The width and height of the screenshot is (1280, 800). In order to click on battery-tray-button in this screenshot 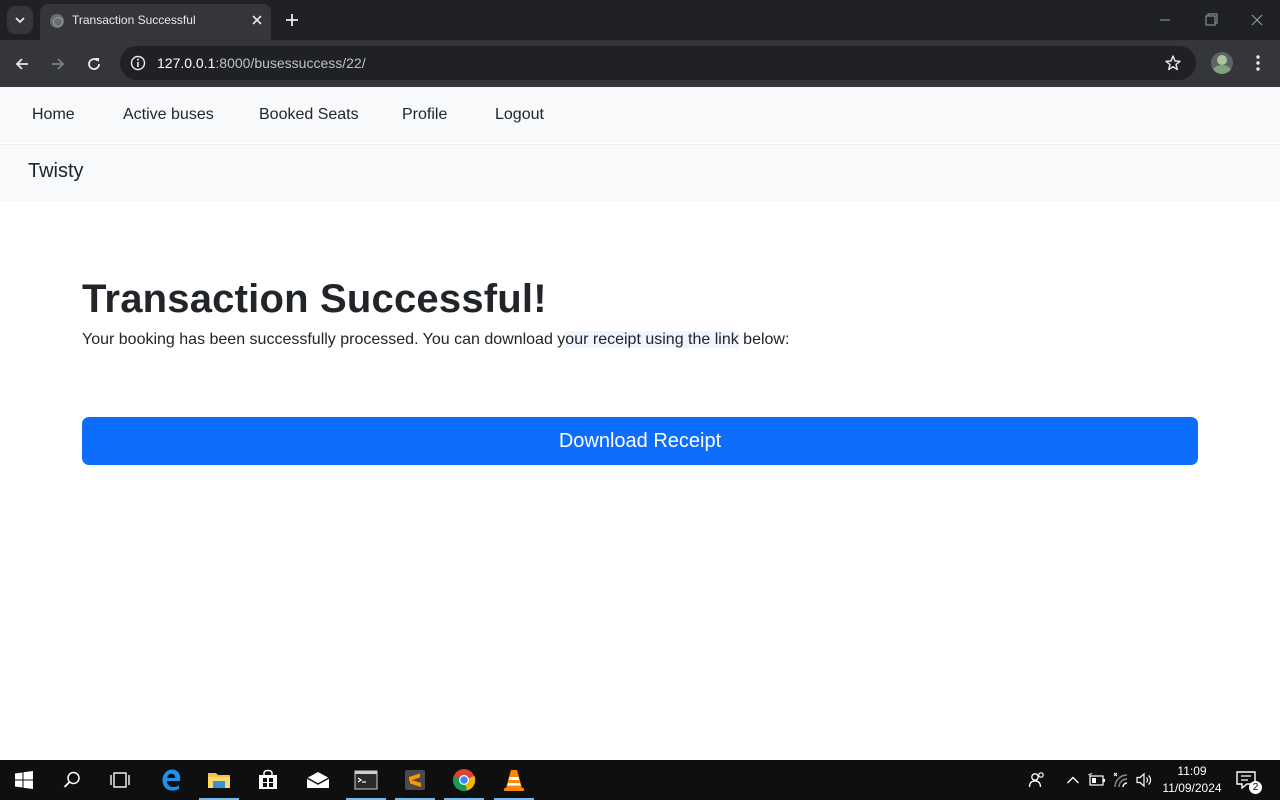, I will do `click(1097, 780)`.